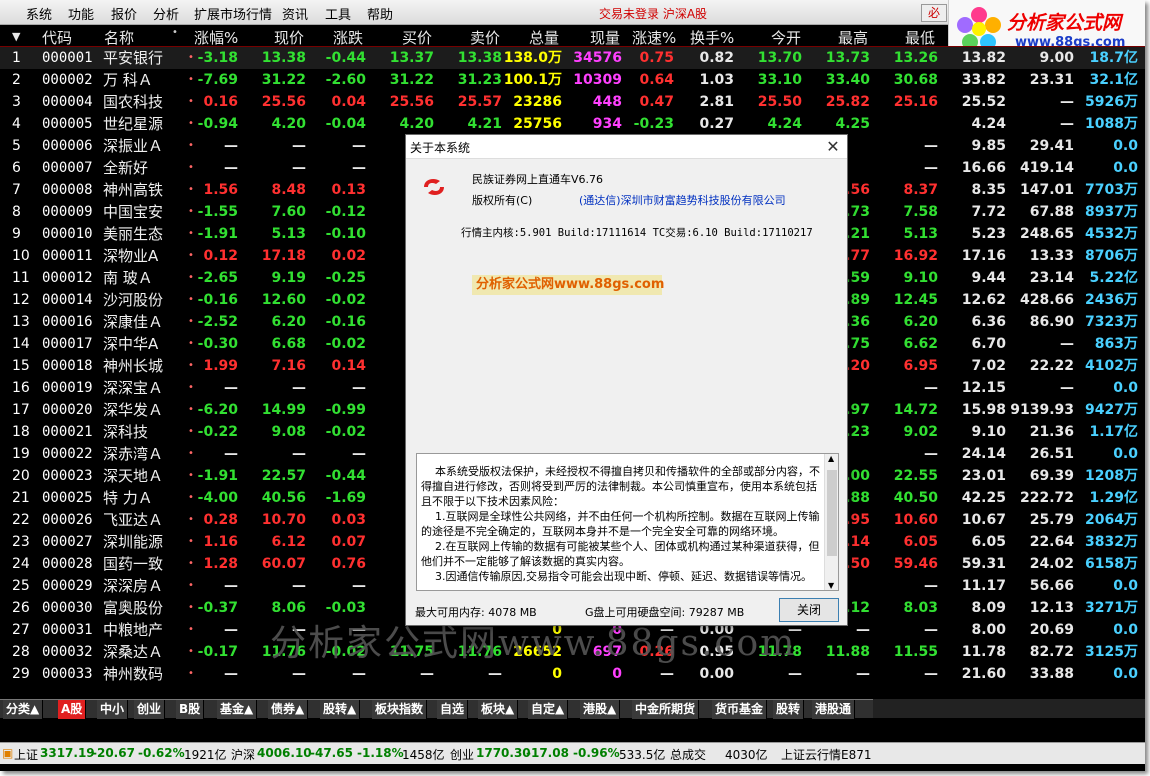  I want to click on menu-system: 系统, so click(39, 13).